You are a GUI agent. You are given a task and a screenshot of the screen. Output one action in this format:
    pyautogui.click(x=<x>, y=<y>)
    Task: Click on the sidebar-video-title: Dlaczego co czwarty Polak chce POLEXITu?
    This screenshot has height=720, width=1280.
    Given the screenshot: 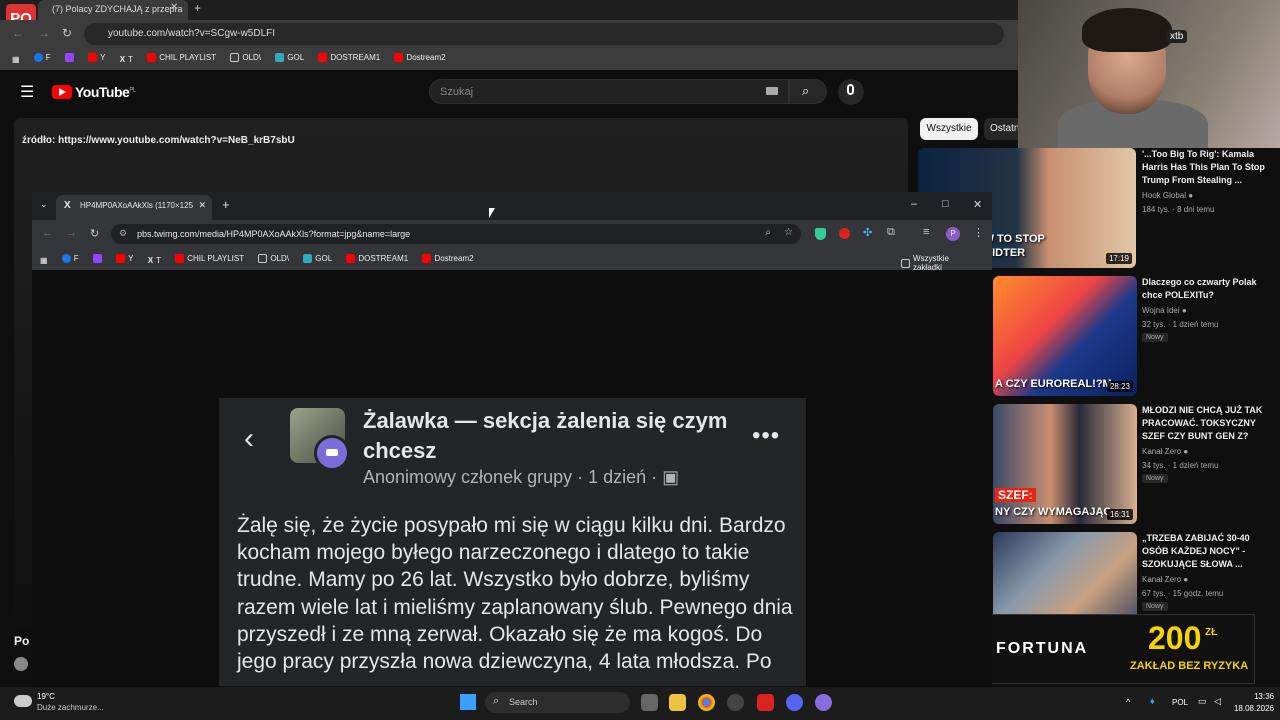 What is the action you would take?
    pyautogui.click(x=1210, y=289)
    